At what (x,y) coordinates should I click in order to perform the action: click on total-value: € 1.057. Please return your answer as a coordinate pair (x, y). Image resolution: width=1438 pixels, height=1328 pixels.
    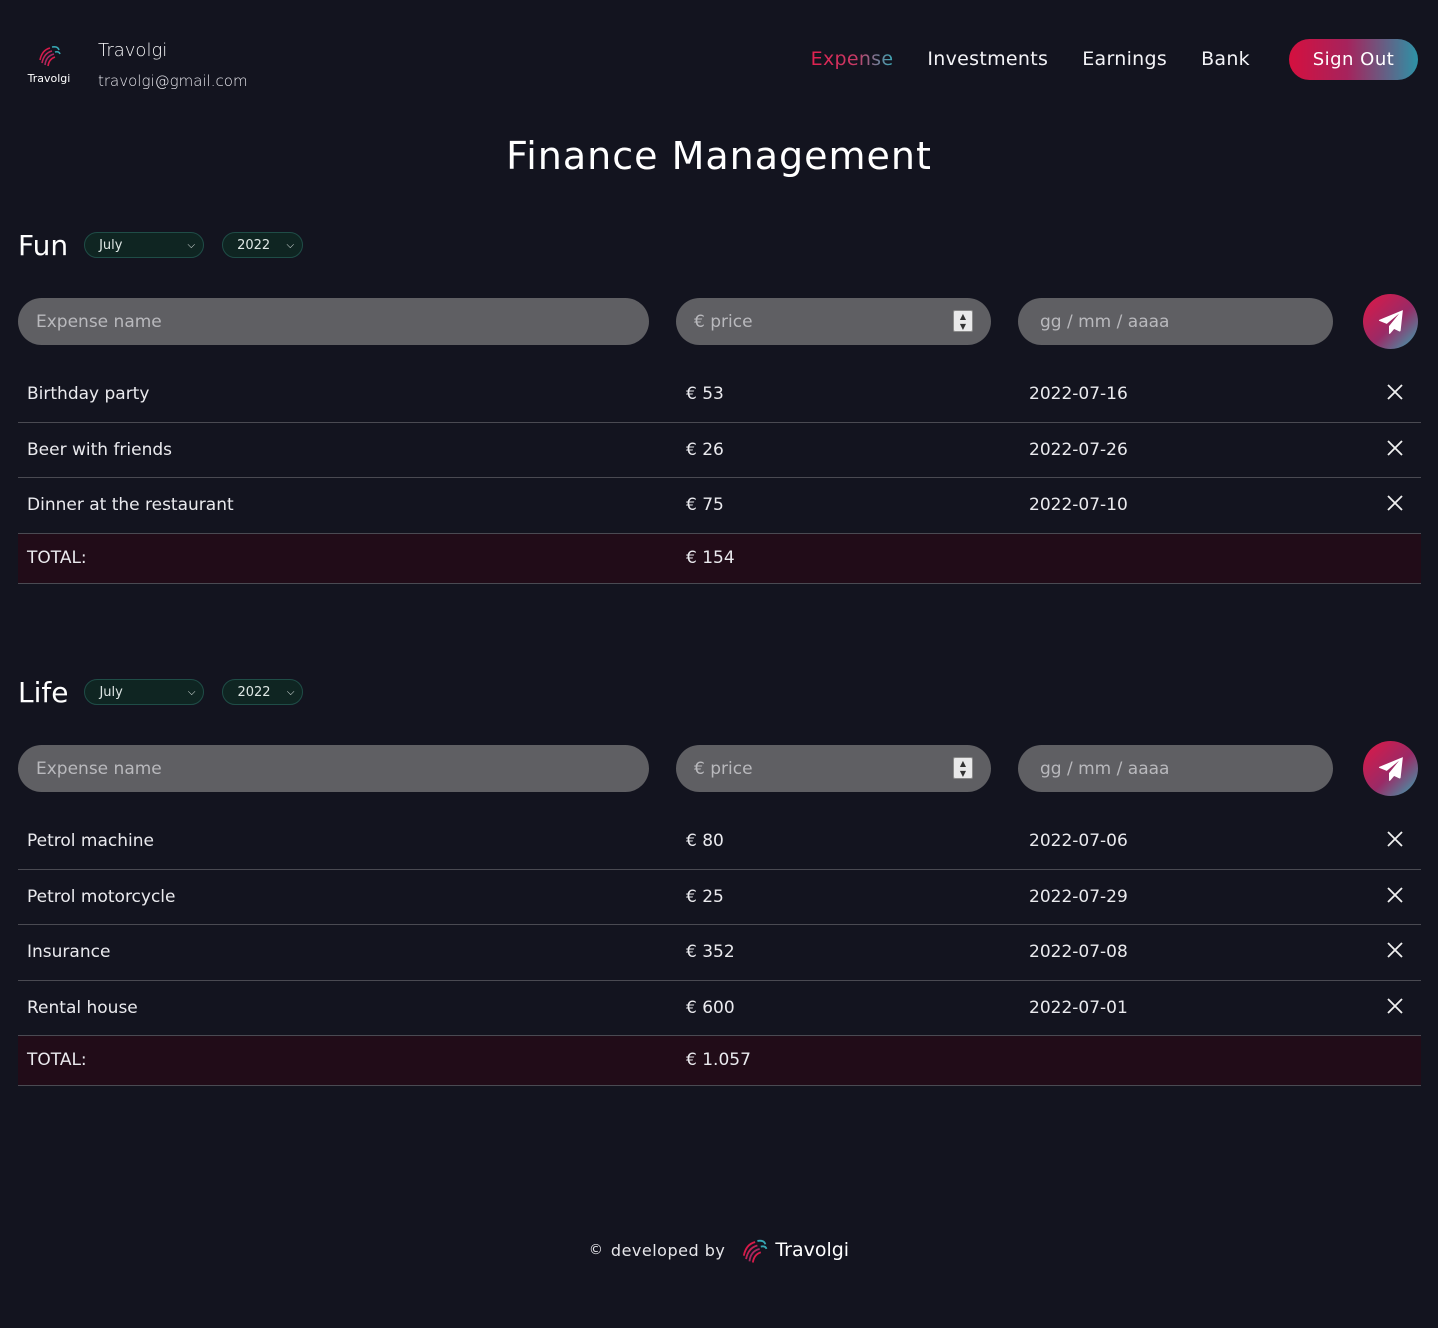
    Looking at the image, I should click on (718, 1060).